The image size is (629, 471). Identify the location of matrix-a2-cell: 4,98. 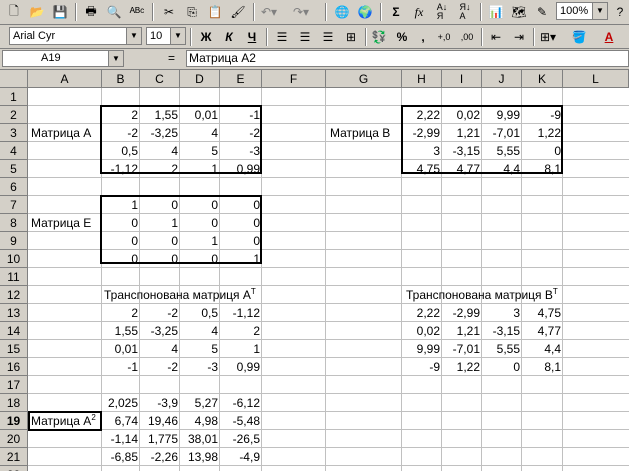
(200, 421).